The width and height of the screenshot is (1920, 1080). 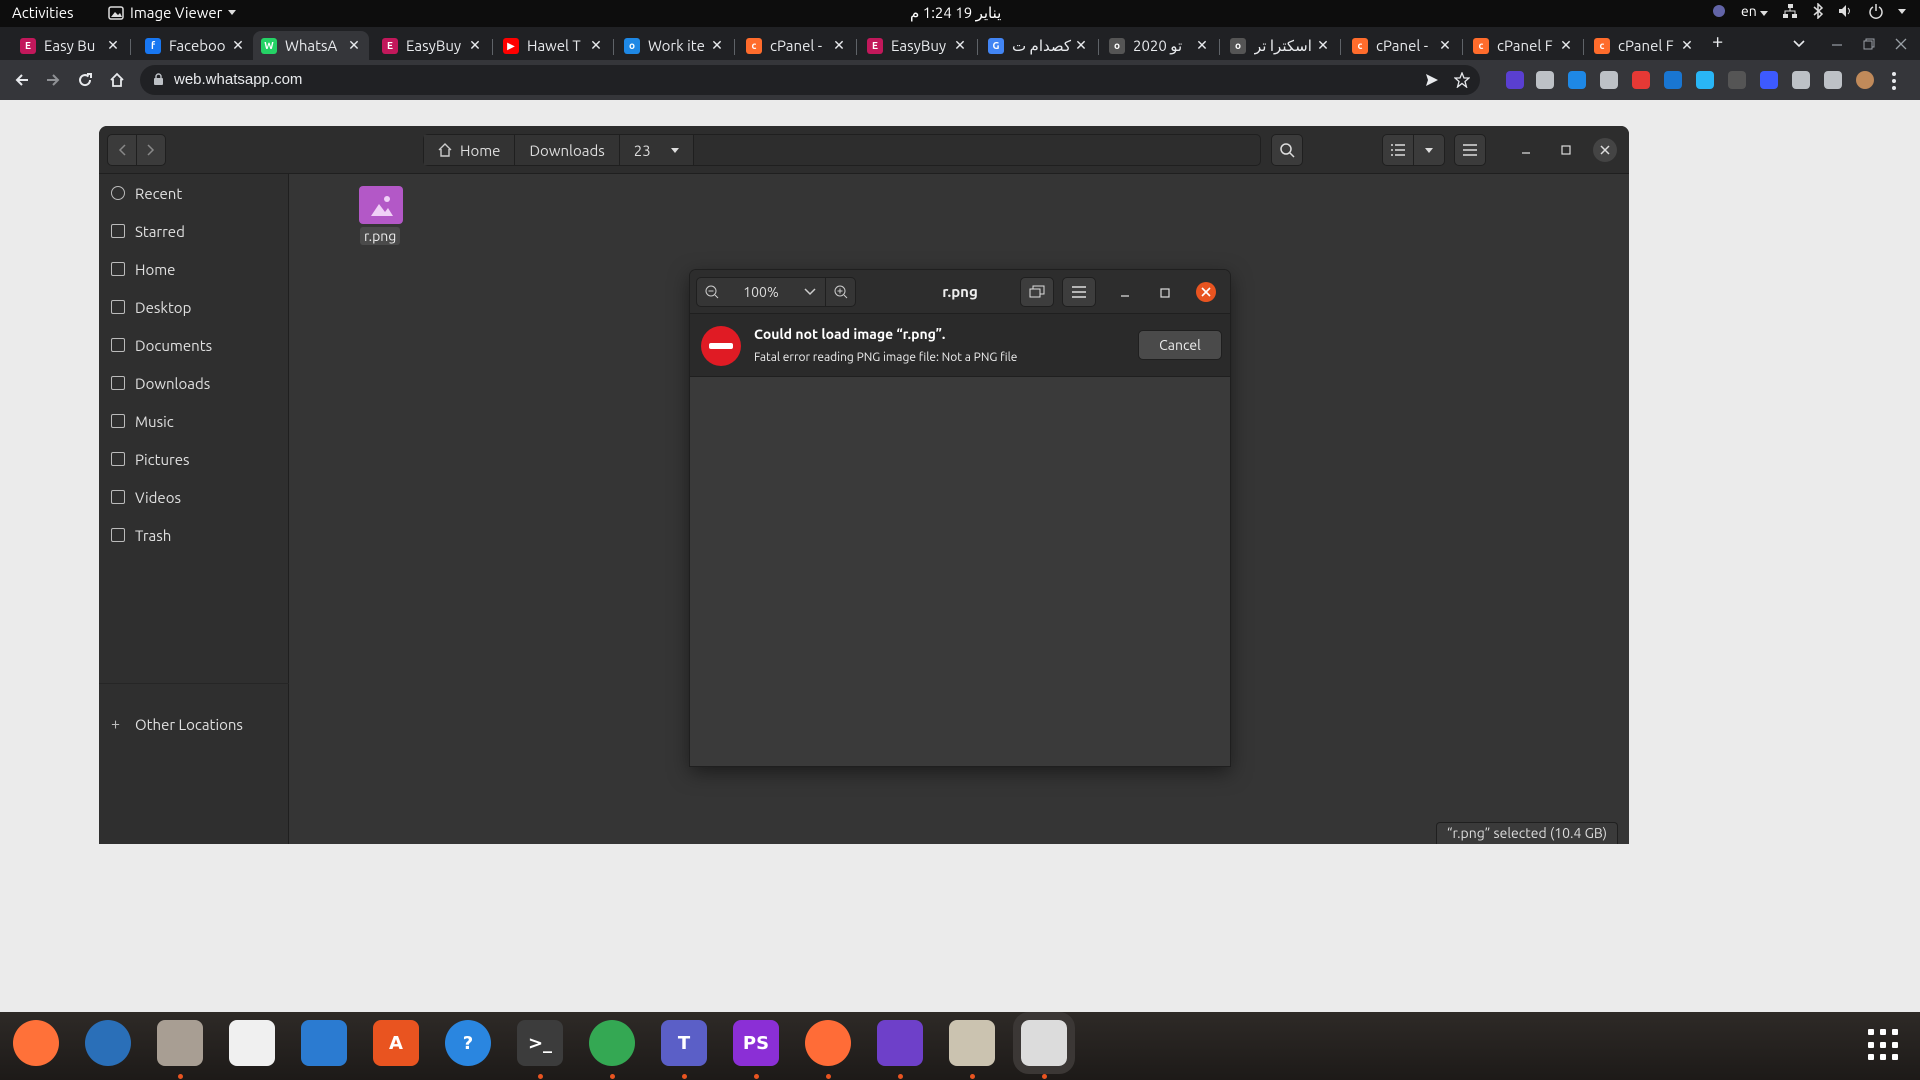 What do you see at coordinates (1801, 80) in the screenshot?
I see `ghost-extension-icon` at bounding box center [1801, 80].